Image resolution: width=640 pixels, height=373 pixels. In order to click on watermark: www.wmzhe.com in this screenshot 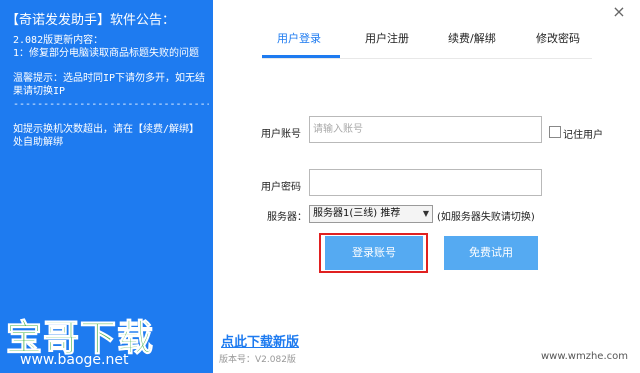, I will do `click(584, 356)`.